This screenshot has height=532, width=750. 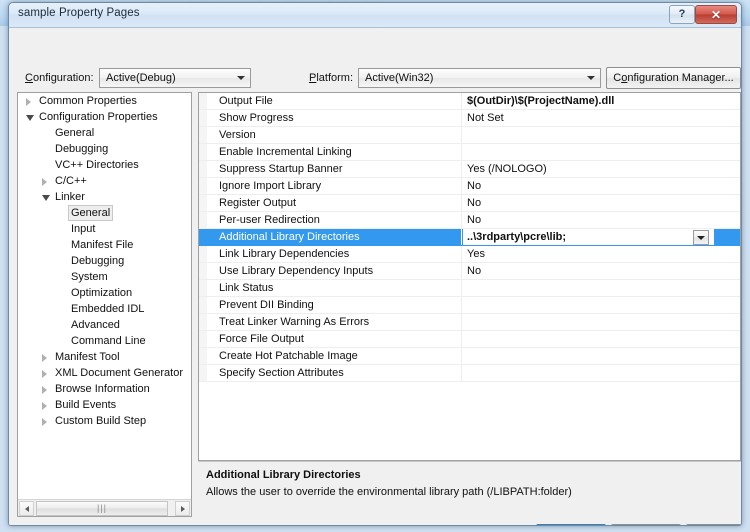 I want to click on apply-button: Apply, so click(x=713, y=524).